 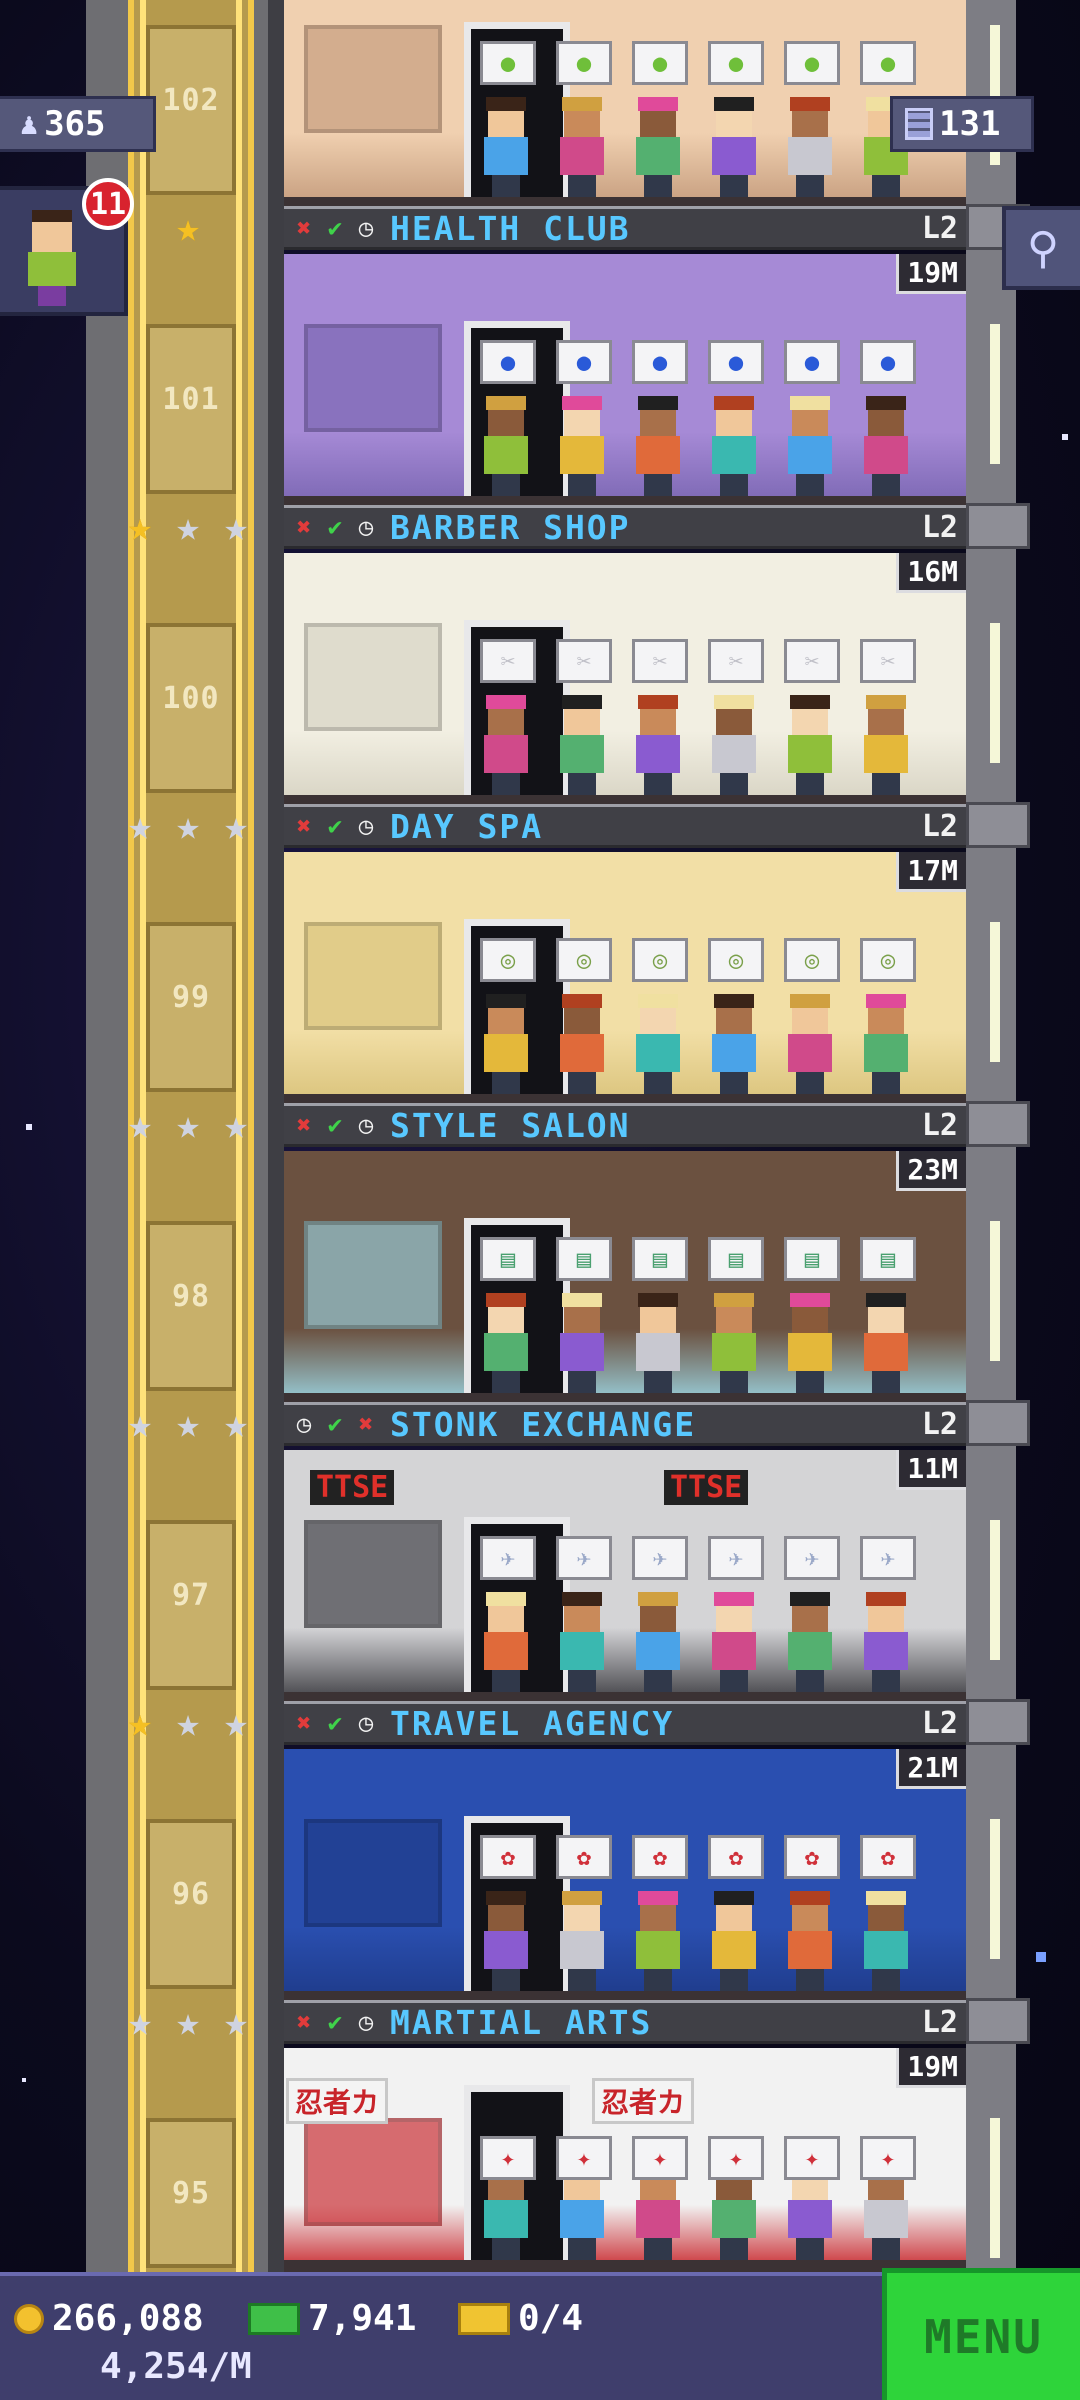 What do you see at coordinates (78, 124) in the screenshot?
I see `population-badge: ♟ 365` at bounding box center [78, 124].